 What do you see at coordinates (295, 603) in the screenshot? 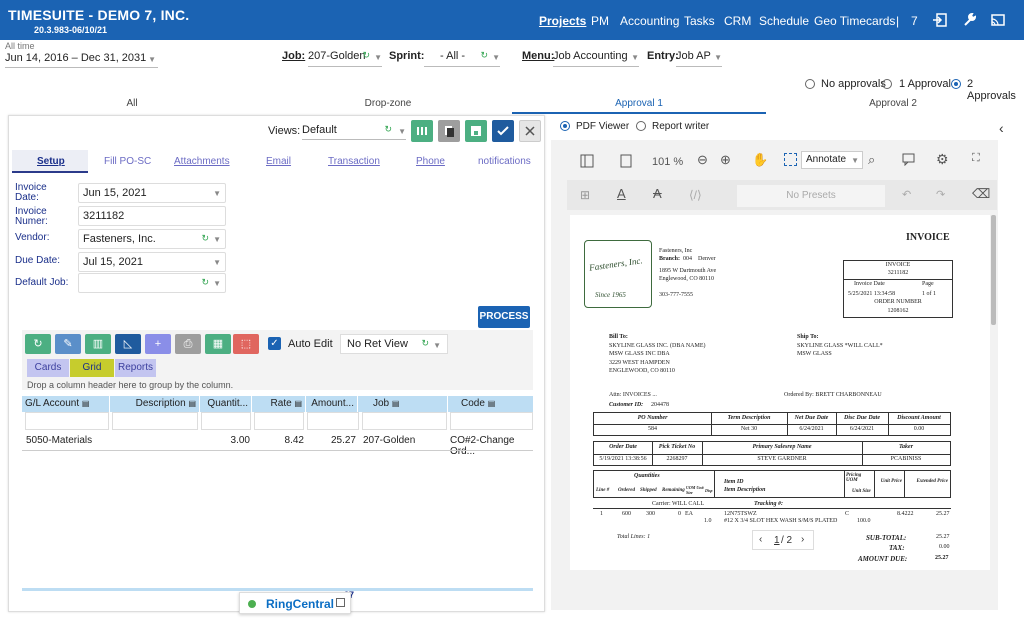
I see `ringcentral-widget: RingCentral` at bounding box center [295, 603].